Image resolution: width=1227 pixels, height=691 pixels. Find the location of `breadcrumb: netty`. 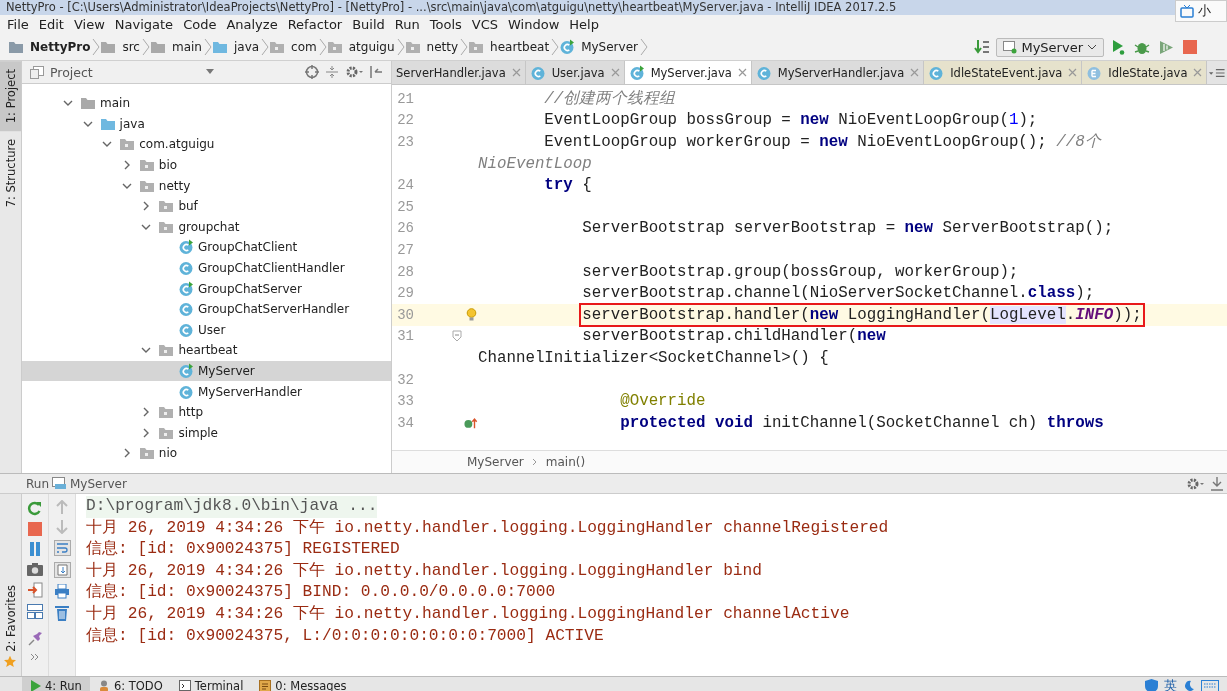

breadcrumb: netty is located at coordinates (432, 47).